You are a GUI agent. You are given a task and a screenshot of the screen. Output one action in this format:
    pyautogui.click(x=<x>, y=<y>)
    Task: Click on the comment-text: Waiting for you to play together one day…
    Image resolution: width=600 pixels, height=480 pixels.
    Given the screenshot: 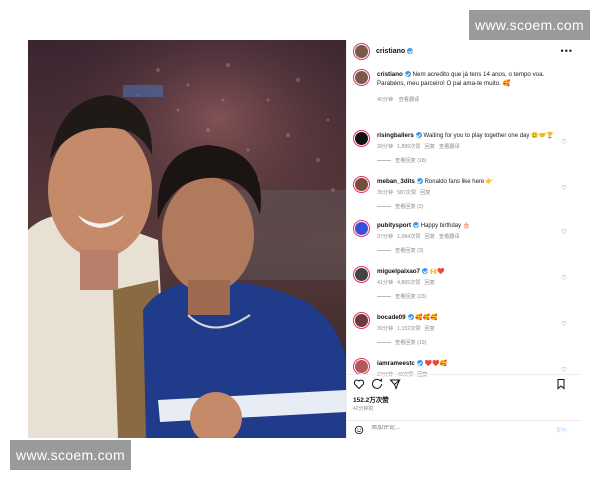 What is the action you would take?
    pyautogui.click(x=488, y=136)
    